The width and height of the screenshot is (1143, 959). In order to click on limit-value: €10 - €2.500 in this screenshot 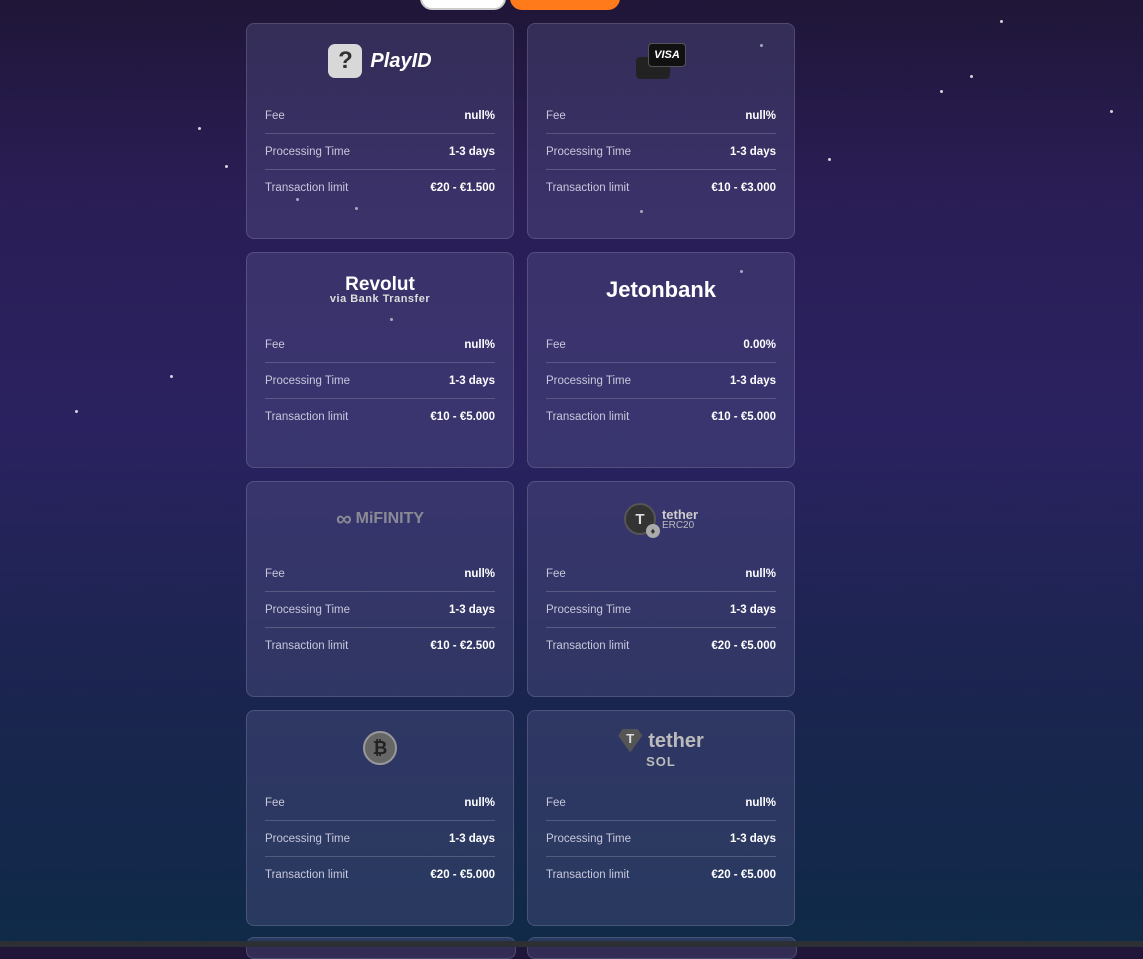, I will do `click(462, 645)`.